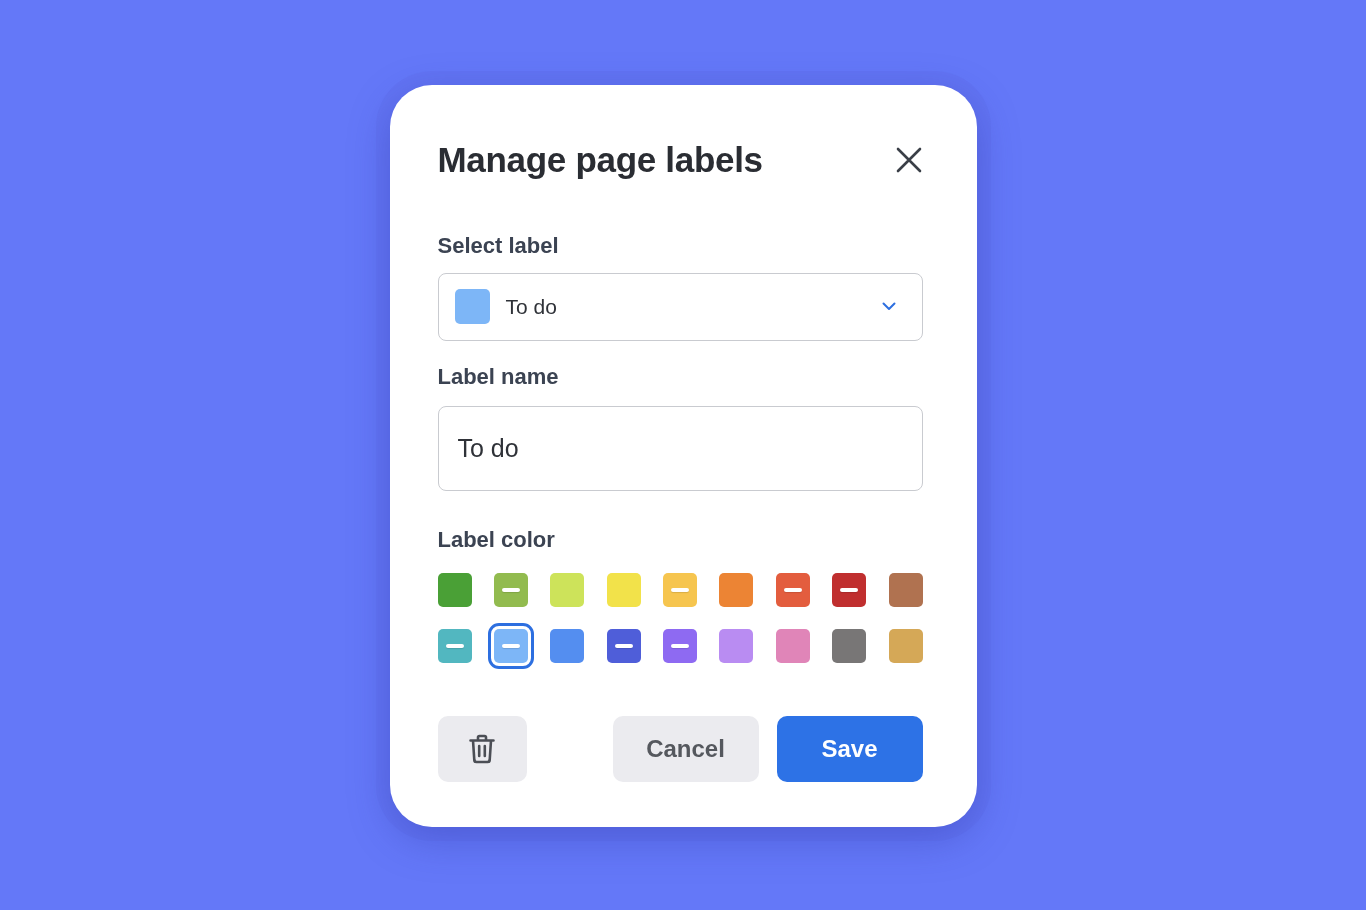  I want to click on field-label: Label color, so click(496, 539).